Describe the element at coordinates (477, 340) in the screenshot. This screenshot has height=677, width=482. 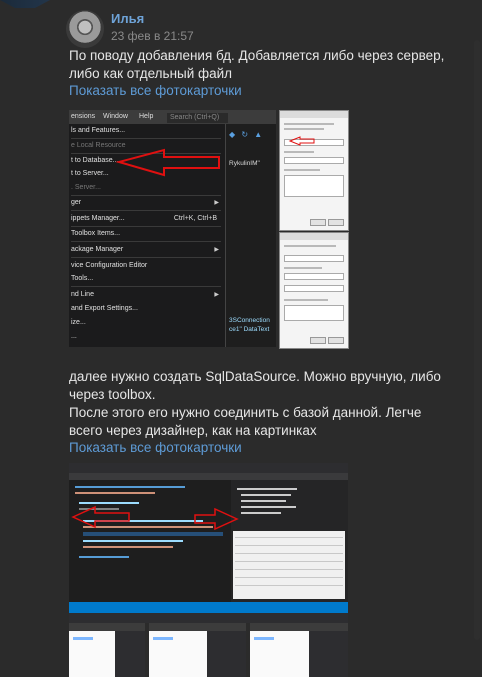
I see `scrollbar-thumb` at that location.